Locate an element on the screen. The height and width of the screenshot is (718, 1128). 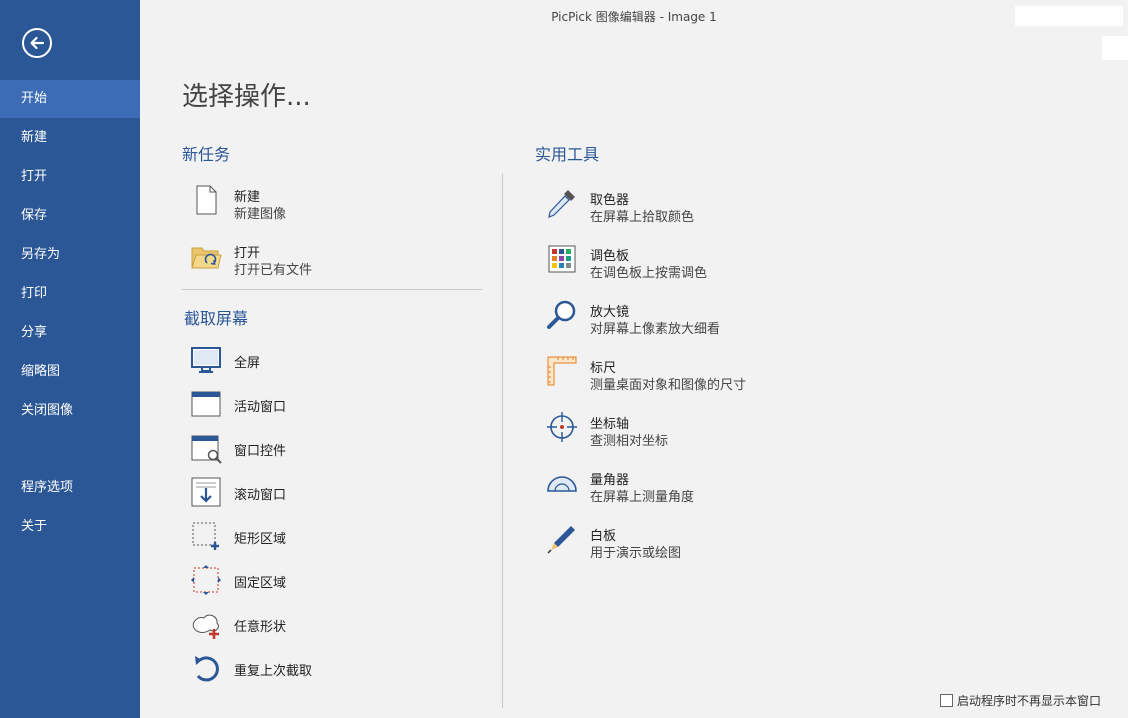
new-file-icon is located at coordinates (206, 200).